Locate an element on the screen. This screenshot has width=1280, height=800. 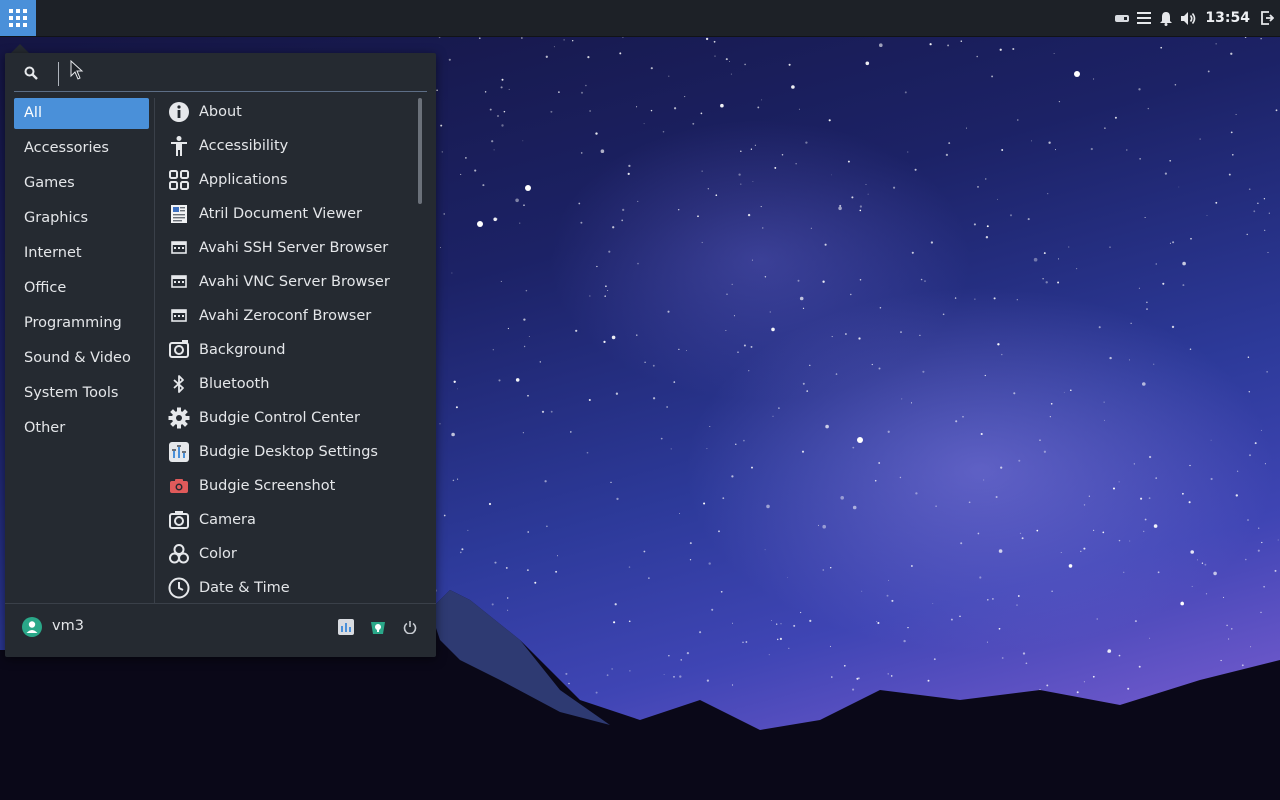
app-item-avahi-zeroconf: Avahi Zeroconf Browser is located at coordinates (289, 316).